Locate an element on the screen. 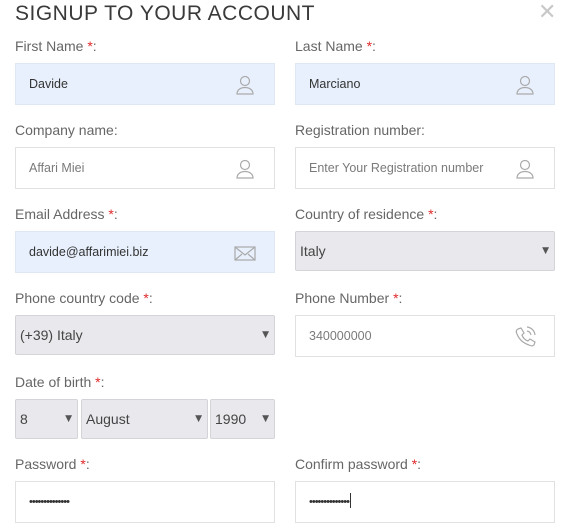 This screenshot has width=581, height=532. confirm-password-value: •••••••••••••• is located at coordinates (330, 502).